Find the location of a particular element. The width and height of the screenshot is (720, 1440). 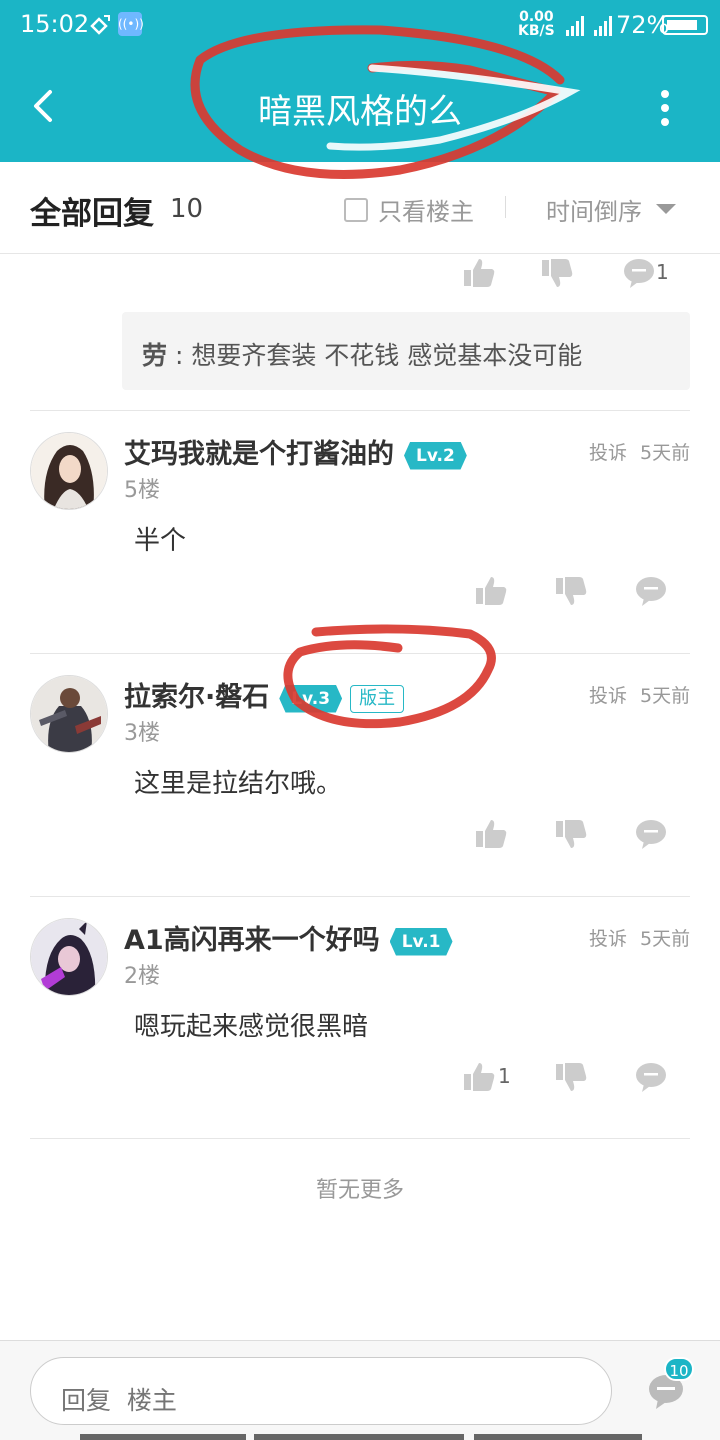

floor-label: 2楼 is located at coordinates (142, 976).